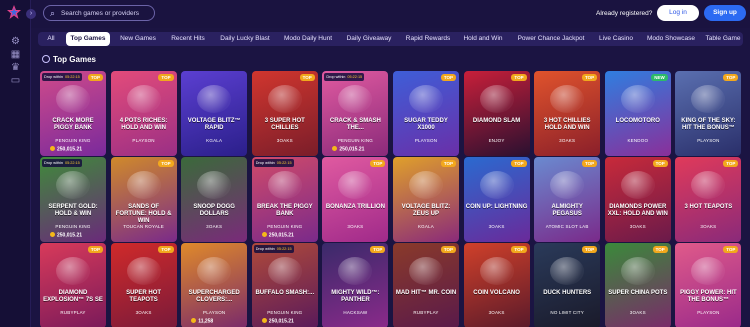 This screenshot has height=327, width=750. What do you see at coordinates (496, 113) in the screenshot?
I see `game-tile: Diamond Slam ENJOY TOP` at bounding box center [496, 113].